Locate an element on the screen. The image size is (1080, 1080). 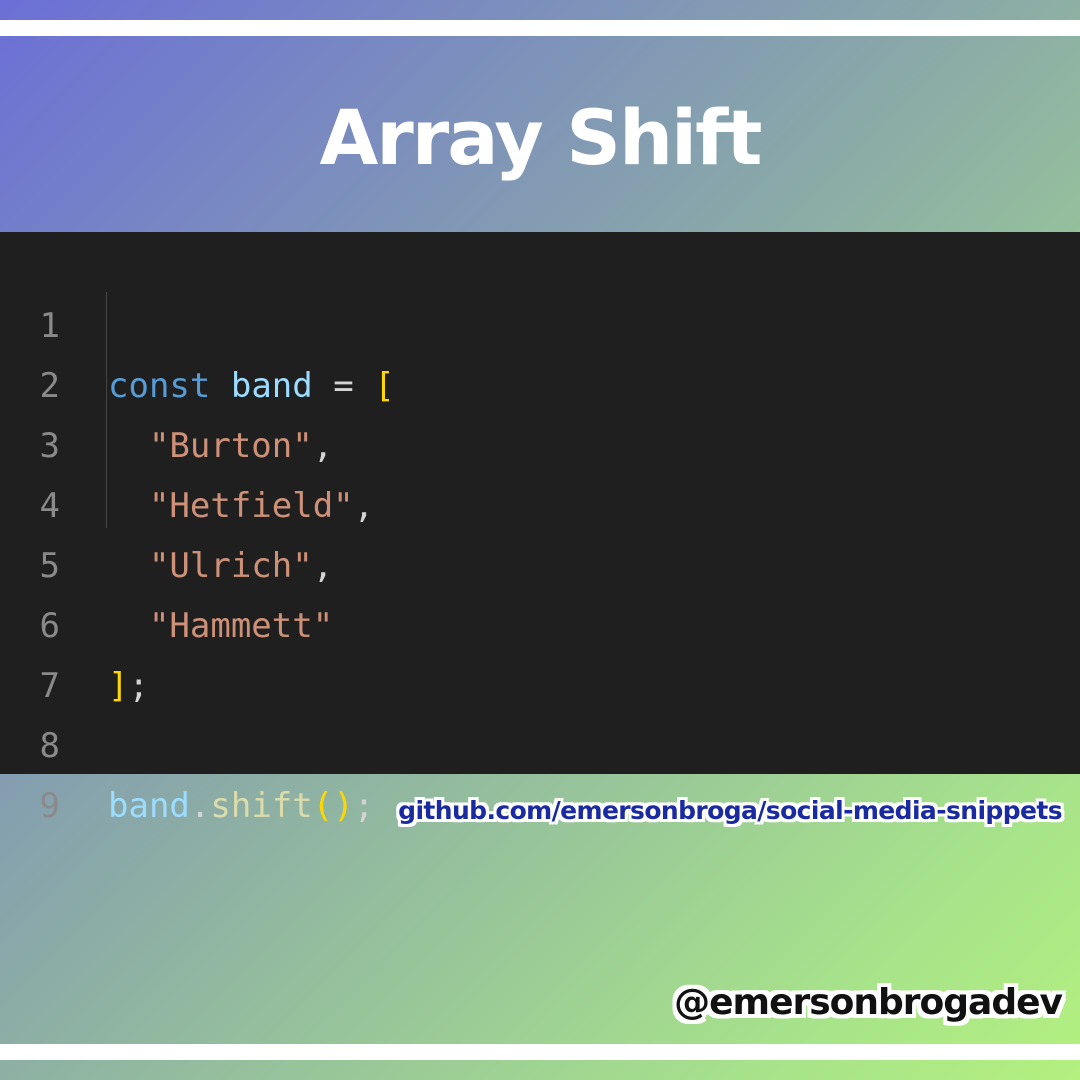
page-title: Array Shift is located at coordinates (540, 137).